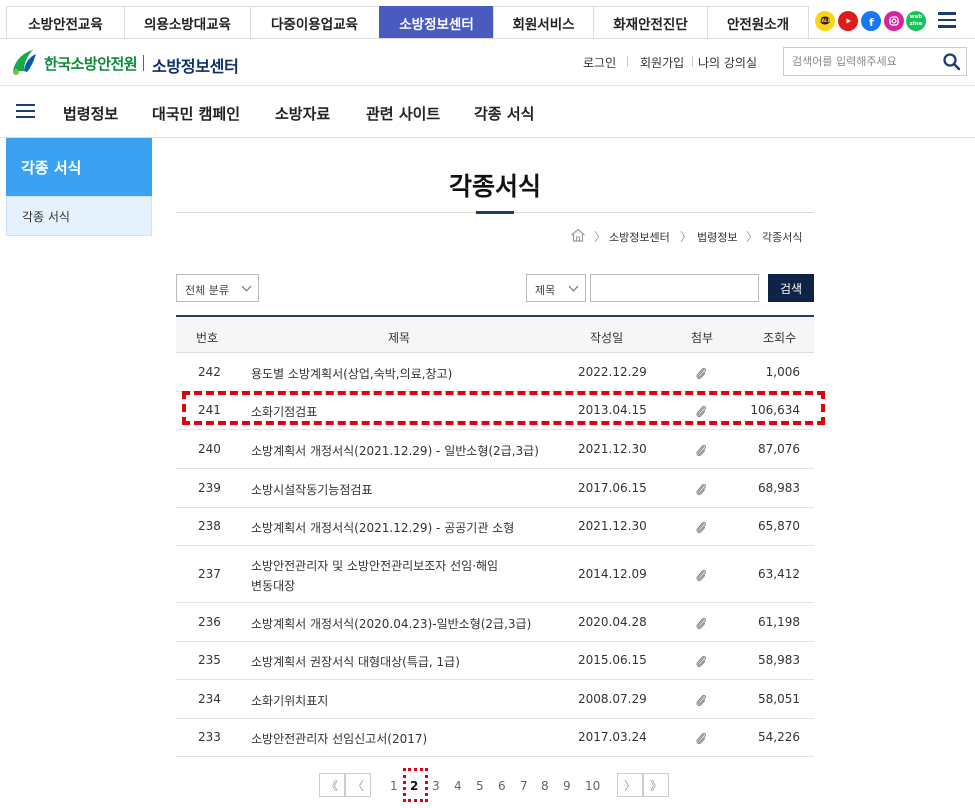 This screenshot has height=808, width=975. I want to click on my-classroom-link: 나의 강의실, so click(727, 62).